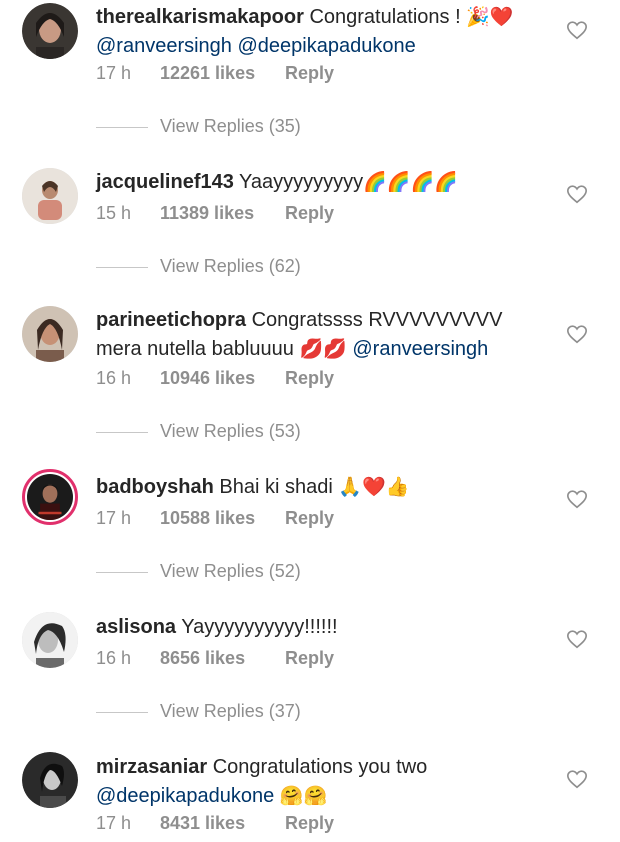  I want to click on comment-meta: 15 h 11389 likes Reply, so click(215, 213).